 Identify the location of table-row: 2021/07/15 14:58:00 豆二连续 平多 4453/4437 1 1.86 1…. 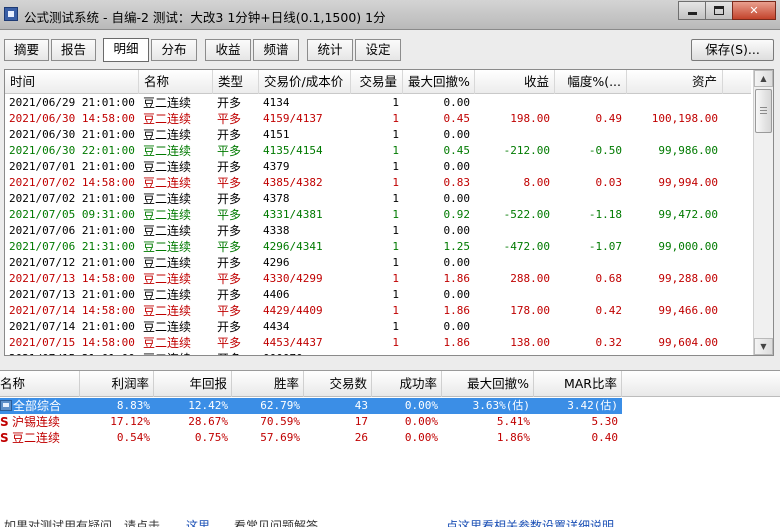
(378, 343).